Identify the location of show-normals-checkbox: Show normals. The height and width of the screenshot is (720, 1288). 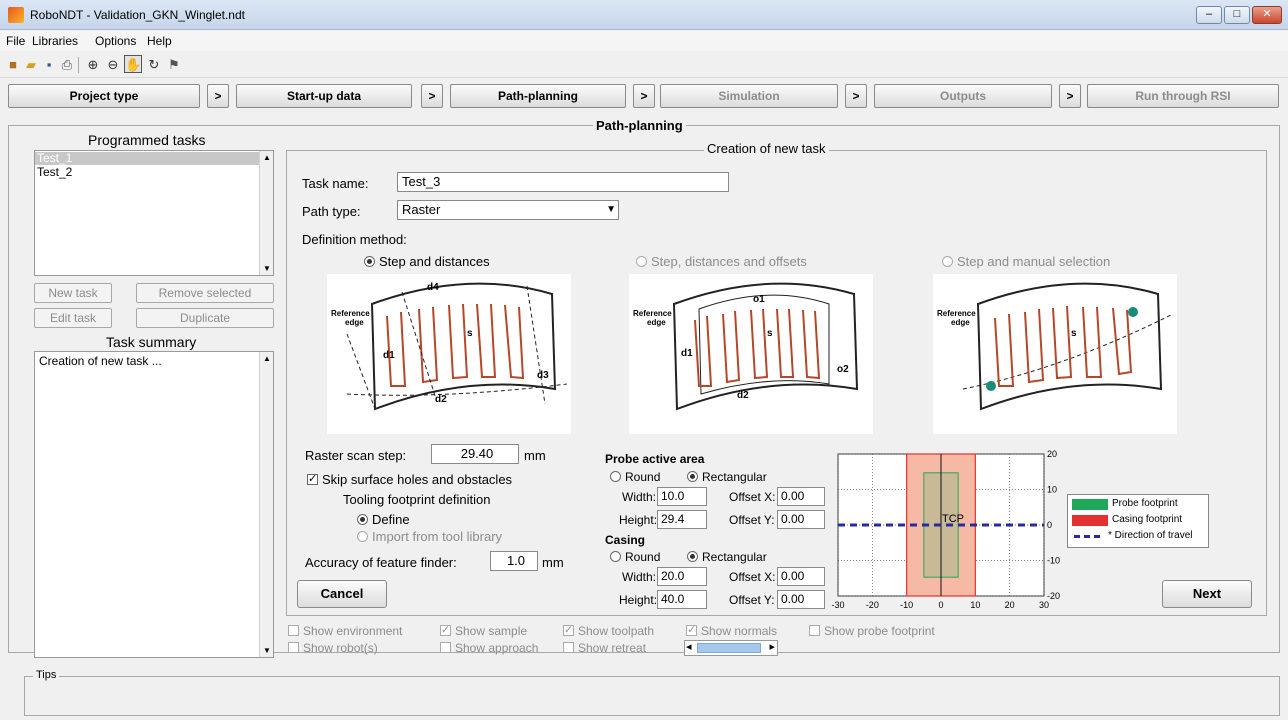
(731, 630).